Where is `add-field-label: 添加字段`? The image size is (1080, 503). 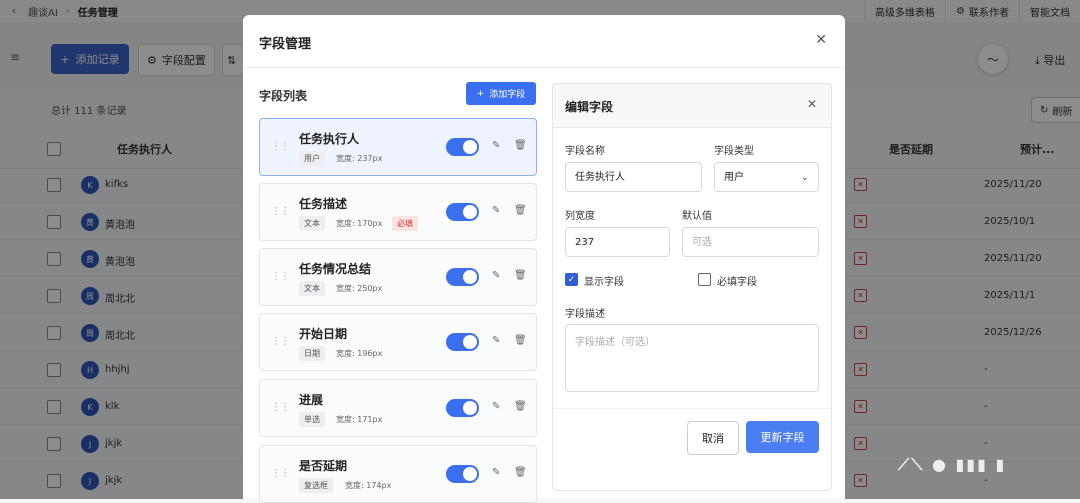
add-field-label: 添加字段 is located at coordinates (507, 95).